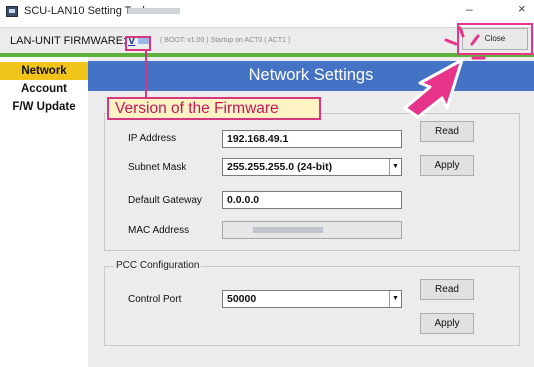  What do you see at coordinates (214, 108) in the screenshot?
I see `firmware-version-callout: Version of the Firmware` at bounding box center [214, 108].